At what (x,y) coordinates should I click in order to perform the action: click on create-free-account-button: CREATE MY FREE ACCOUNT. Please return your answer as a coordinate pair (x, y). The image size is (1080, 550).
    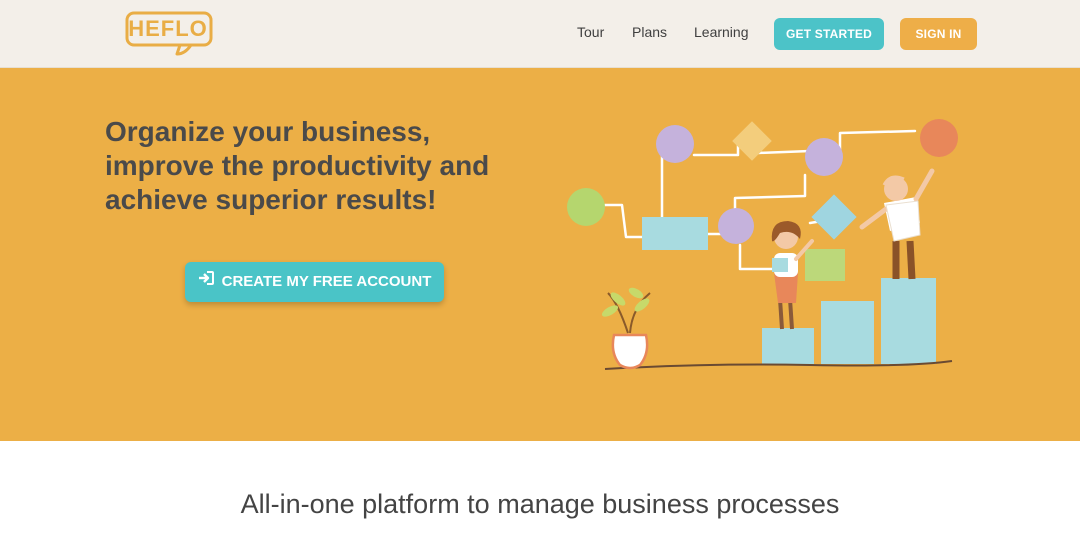
    Looking at the image, I should click on (314, 282).